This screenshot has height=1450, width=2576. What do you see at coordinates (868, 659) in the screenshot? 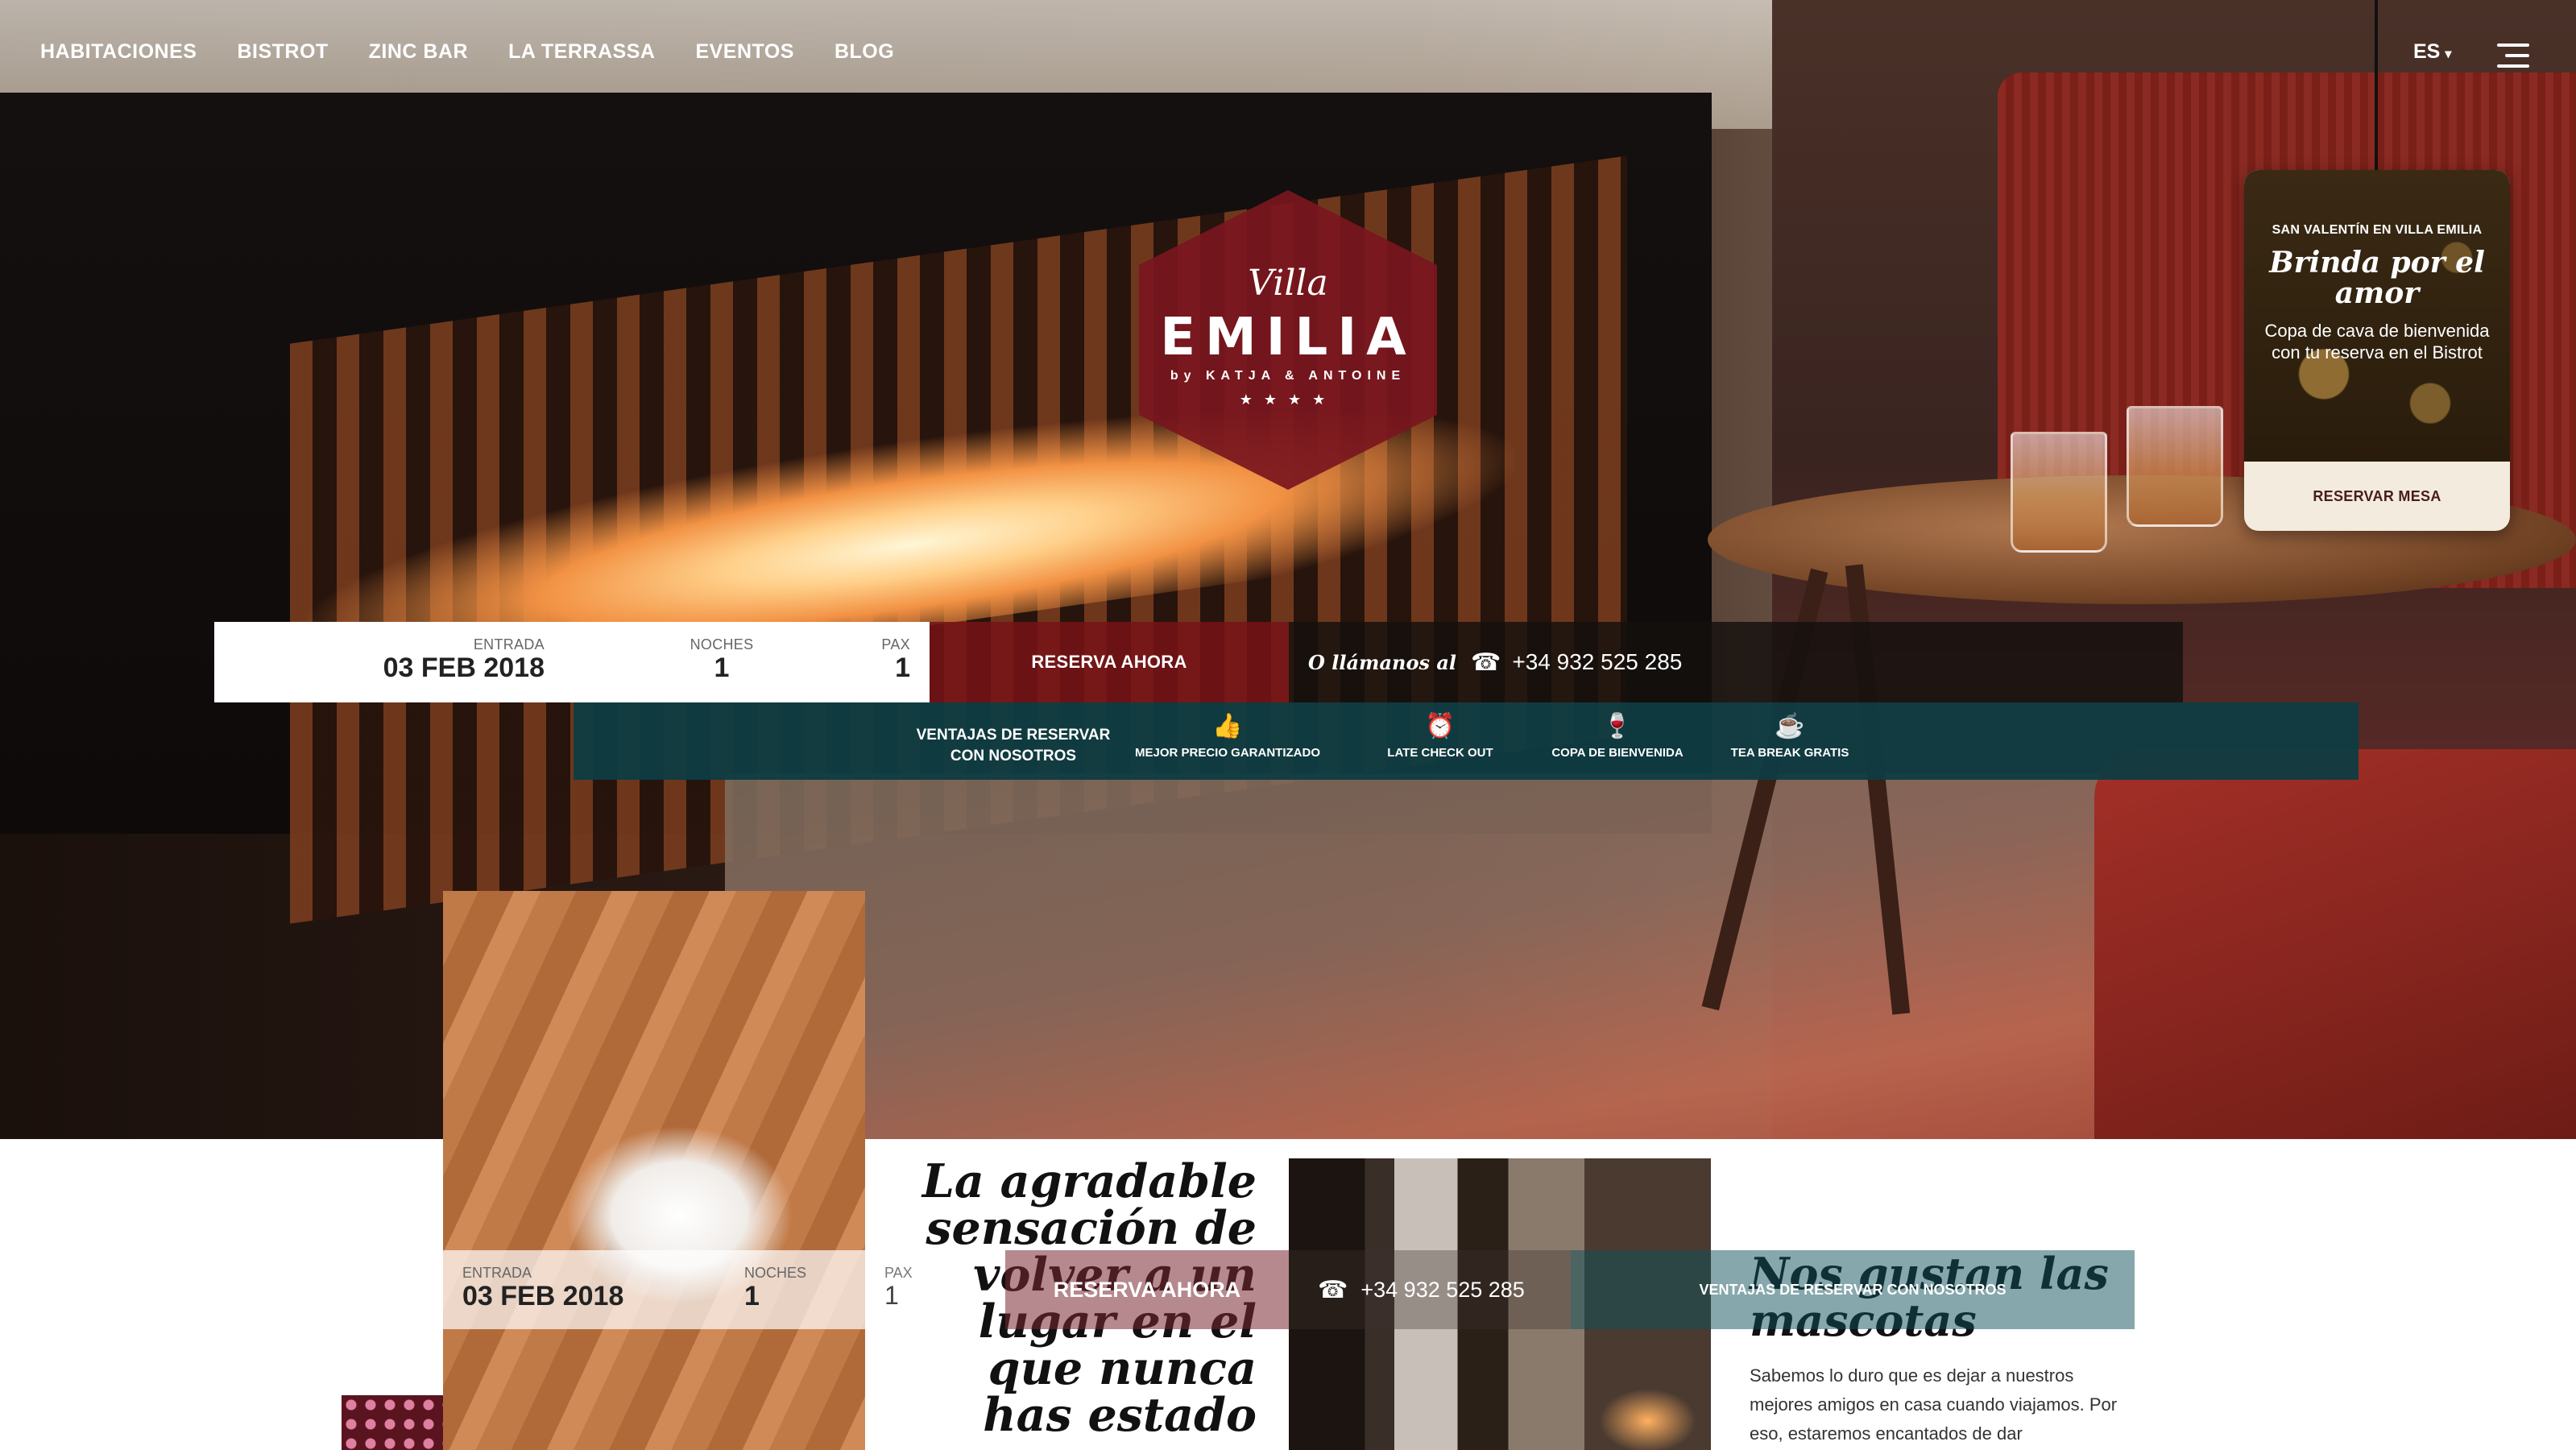
I see `pax-field: PAX 1` at bounding box center [868, 659].